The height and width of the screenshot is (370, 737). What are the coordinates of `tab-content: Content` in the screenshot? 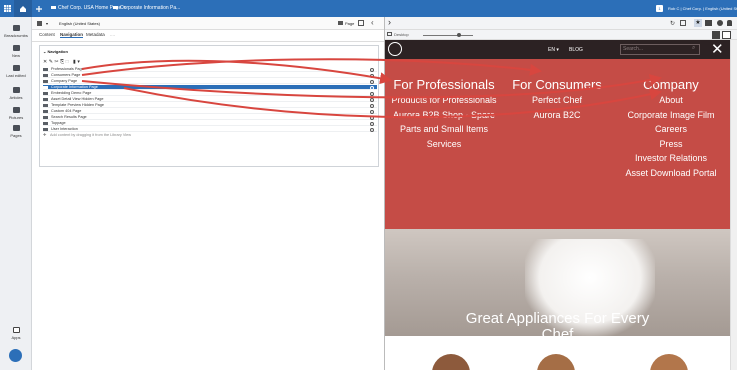 It's located at (47, 34).